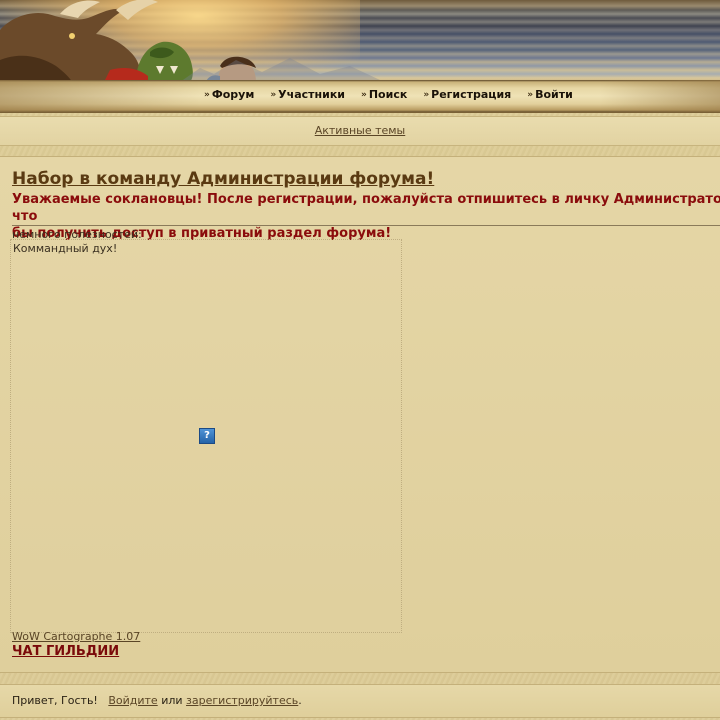 This screenshot has height=720, width=720. I want to click on banner-artwork, so click(190, 41).